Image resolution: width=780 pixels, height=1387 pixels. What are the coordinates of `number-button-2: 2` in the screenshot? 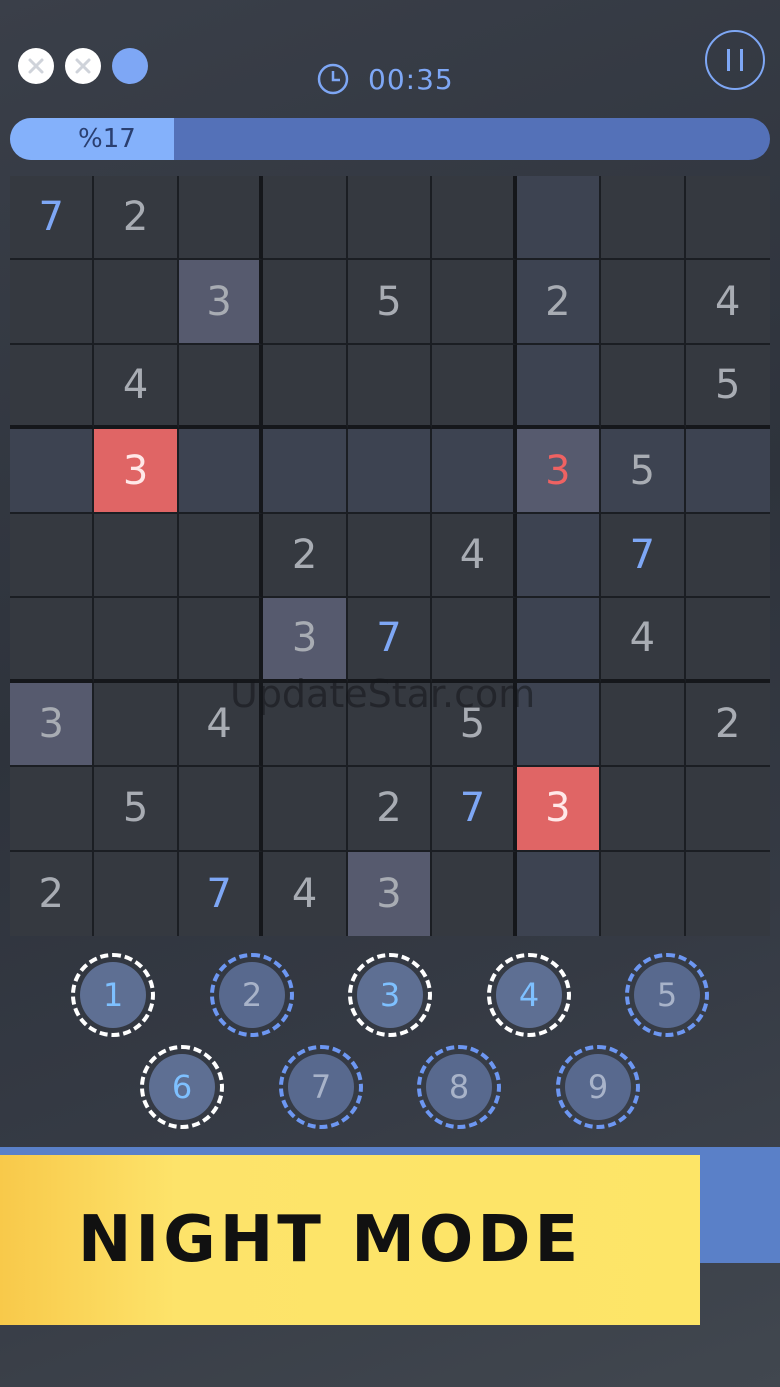 It's located at (252, 995).